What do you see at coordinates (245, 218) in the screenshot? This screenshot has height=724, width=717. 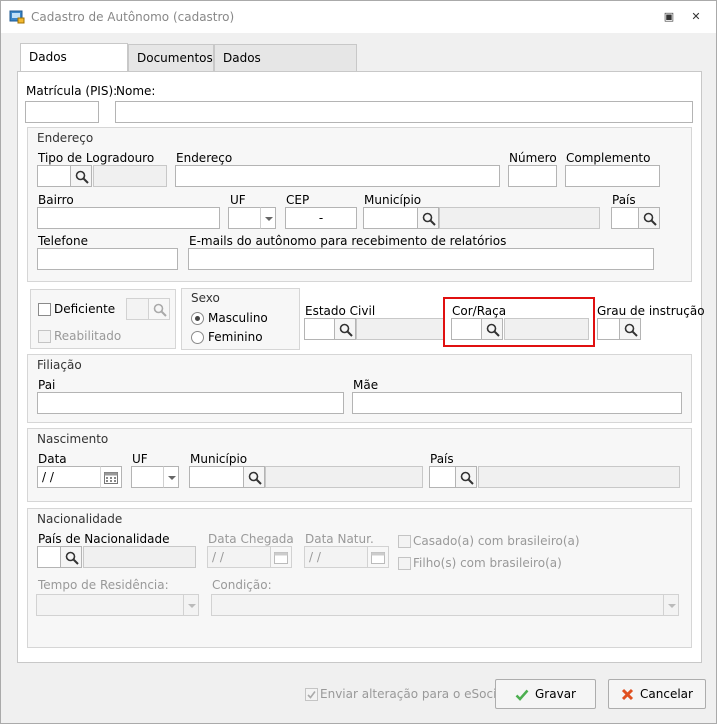 I see `uf-select` at bounding box center [245, 218].